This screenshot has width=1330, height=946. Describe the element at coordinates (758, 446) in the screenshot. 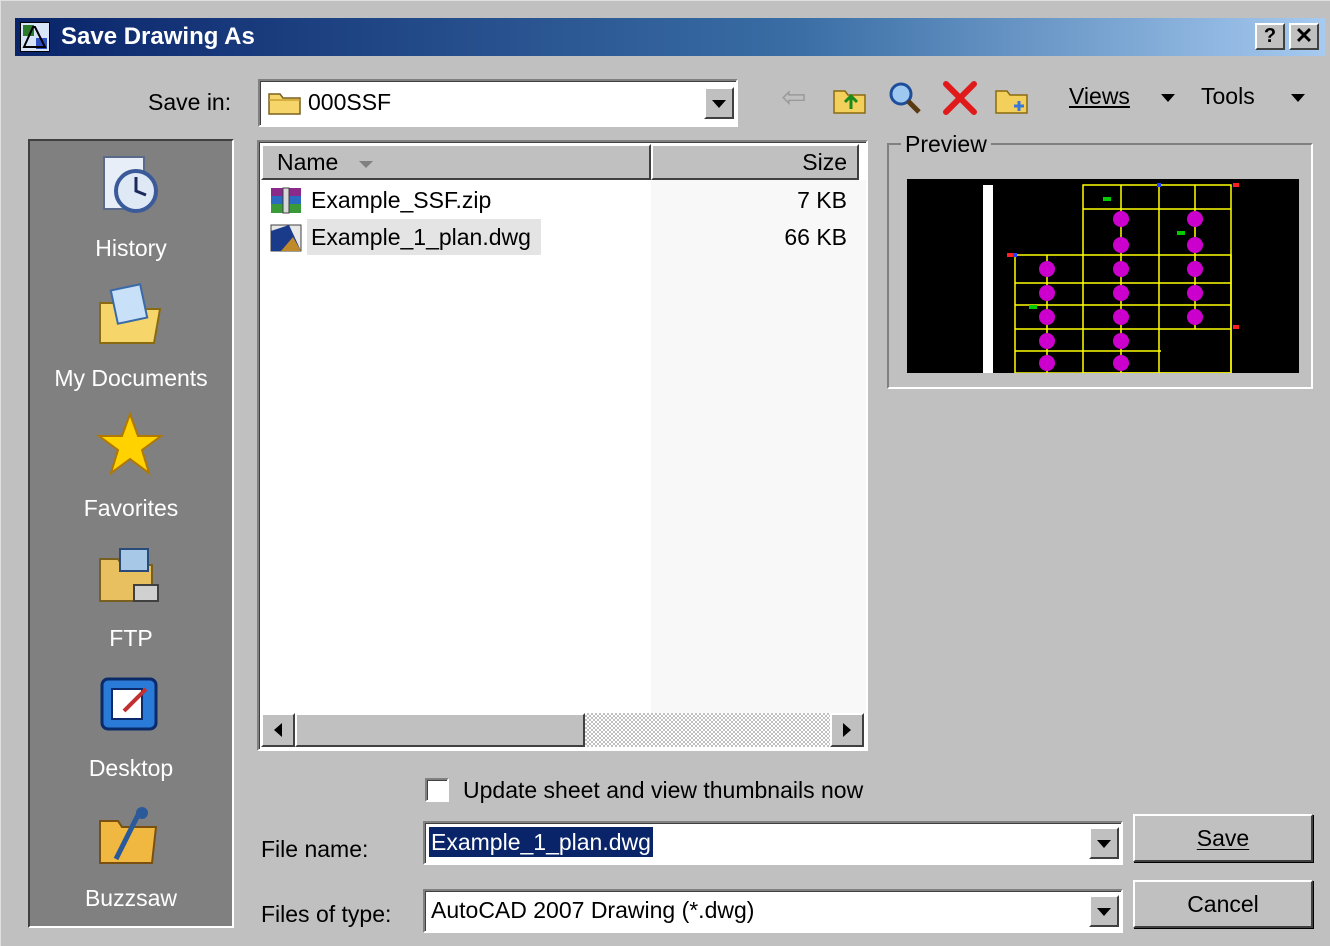

I see `size-column-shade` at that location.